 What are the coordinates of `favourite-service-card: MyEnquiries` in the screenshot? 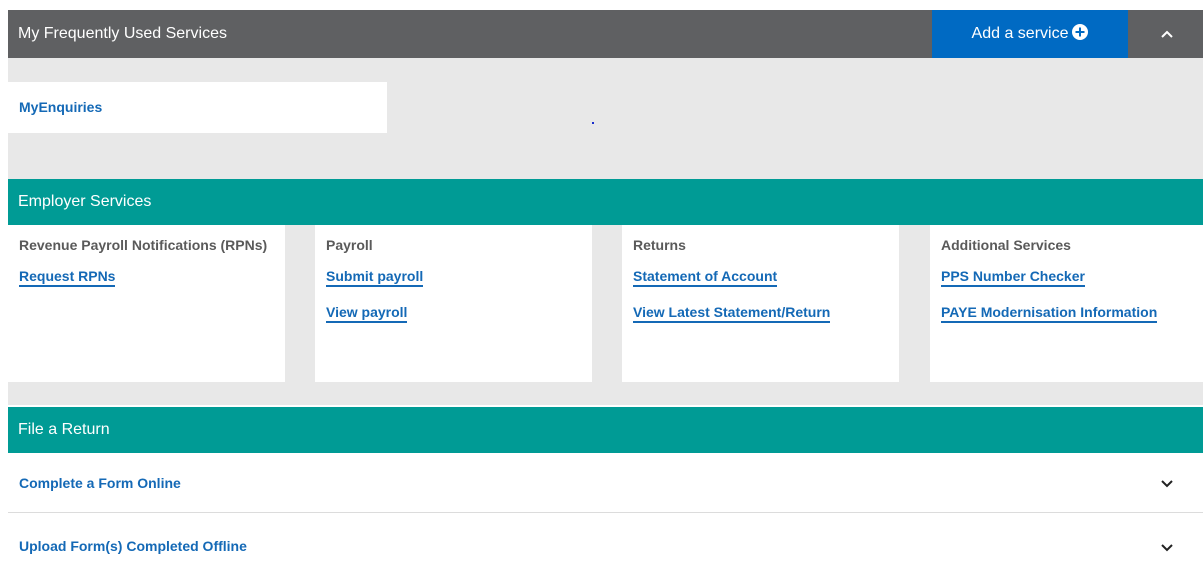 It's located at (197, 107).